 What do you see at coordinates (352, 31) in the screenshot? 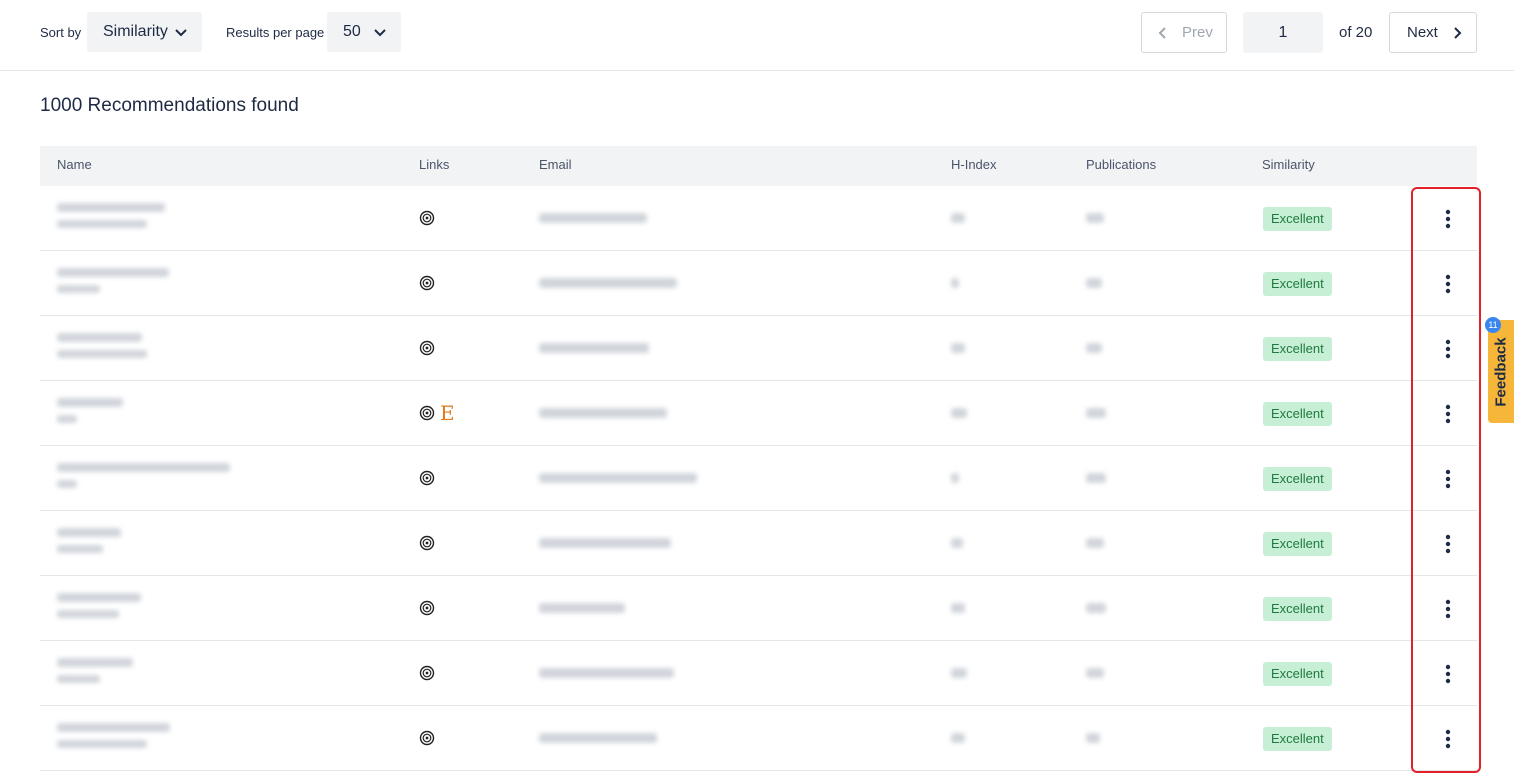
I see `results-per-page-value: 50` at bounding box center [352, 31].